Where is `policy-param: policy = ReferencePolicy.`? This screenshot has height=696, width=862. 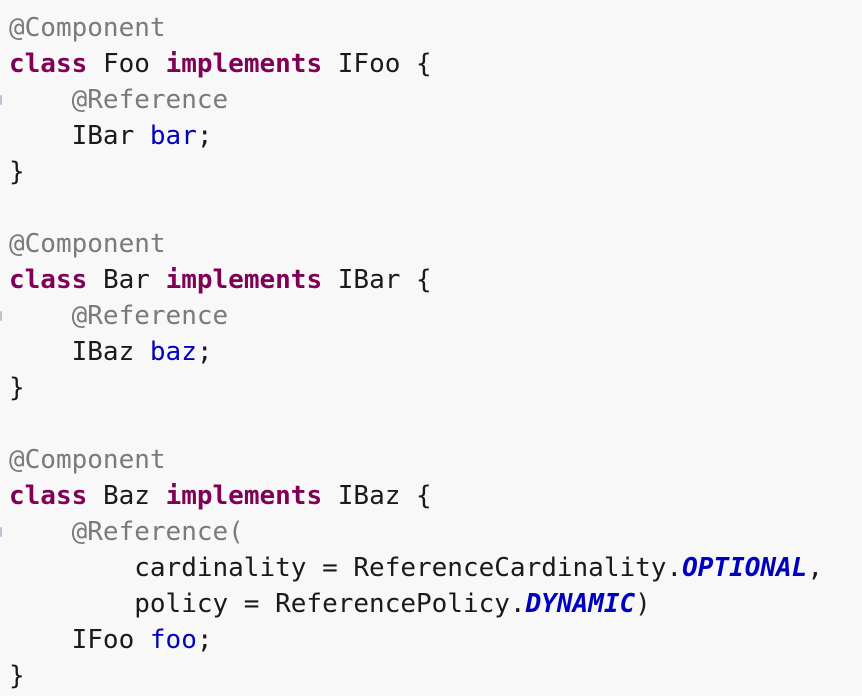
policy-param: policy = ReferencePolicy. is located at coordinates (330, 604).